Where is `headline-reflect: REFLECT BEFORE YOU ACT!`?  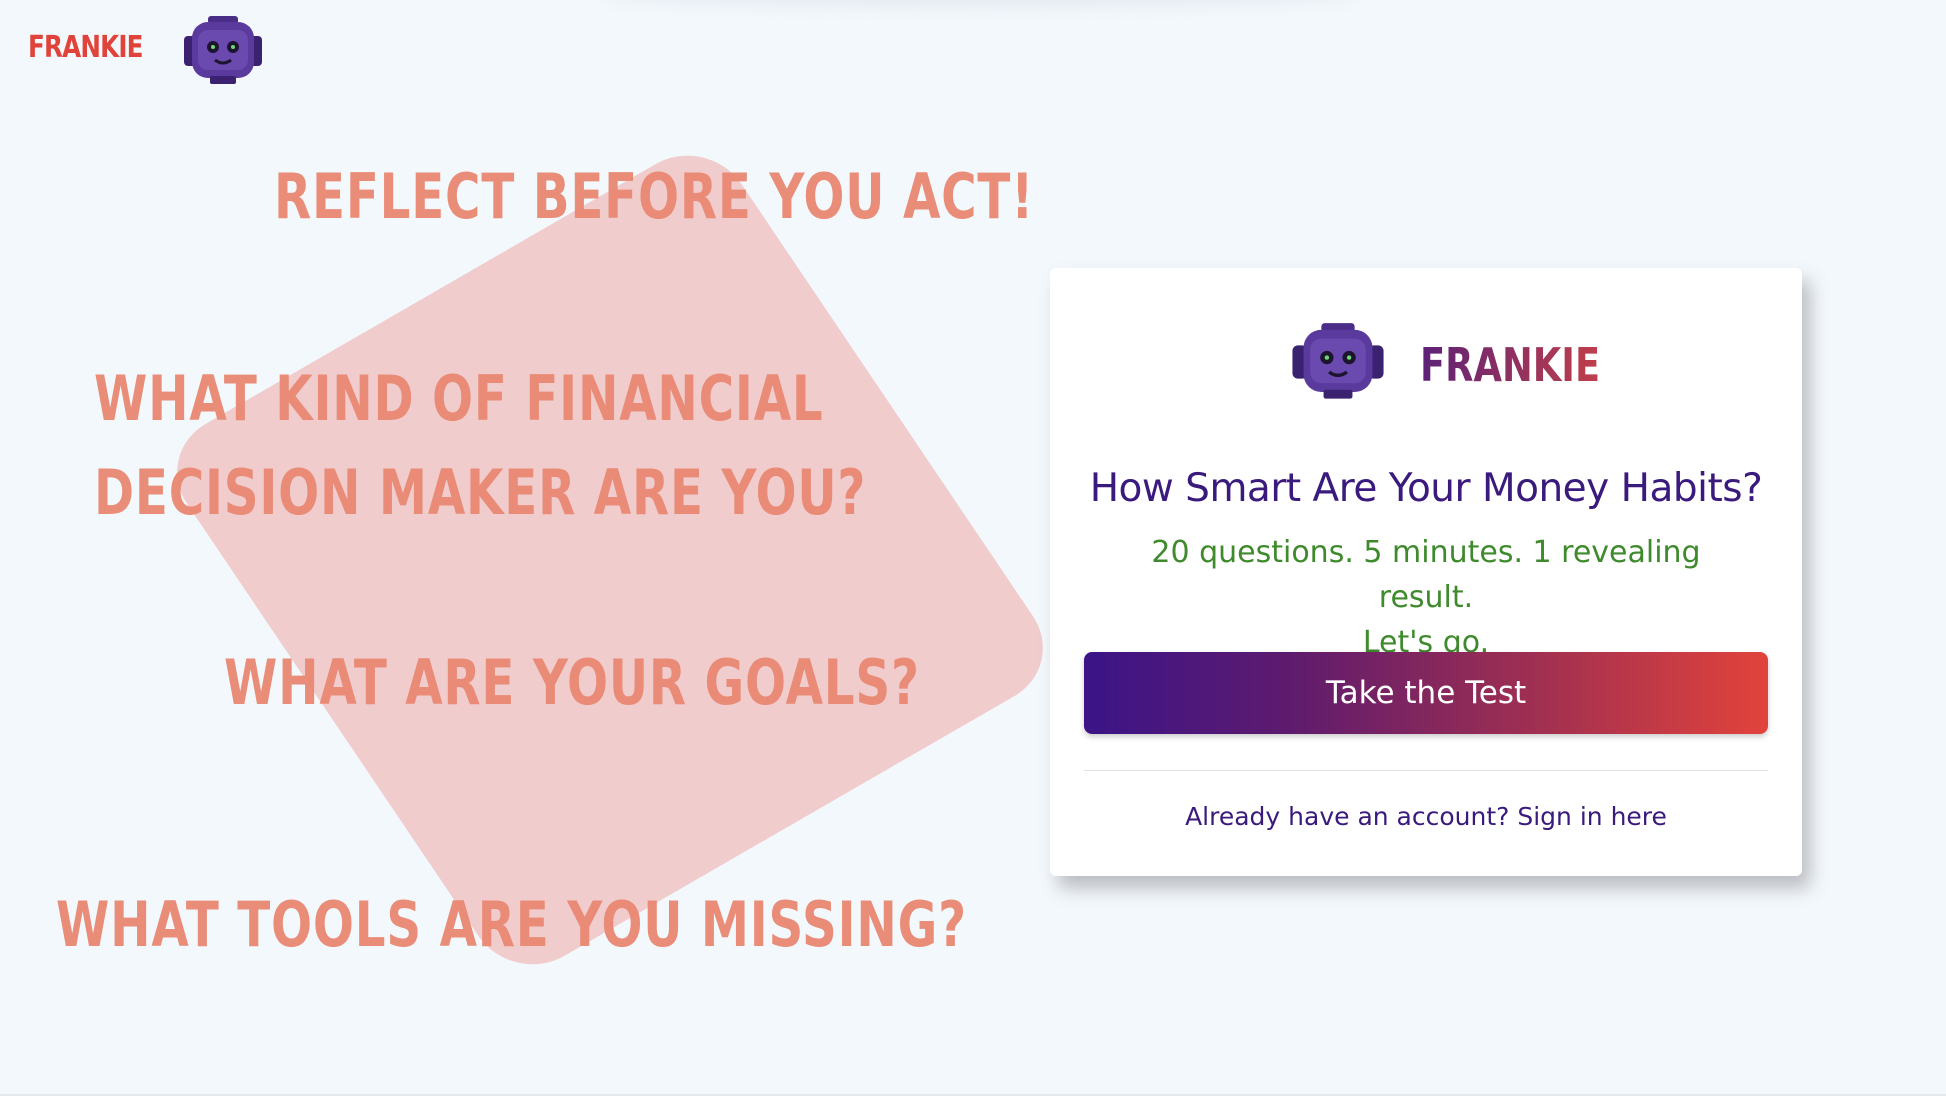
headline-reflect: REFLECT BEFORE YOU ACT! is located at coordinates (654, 196).